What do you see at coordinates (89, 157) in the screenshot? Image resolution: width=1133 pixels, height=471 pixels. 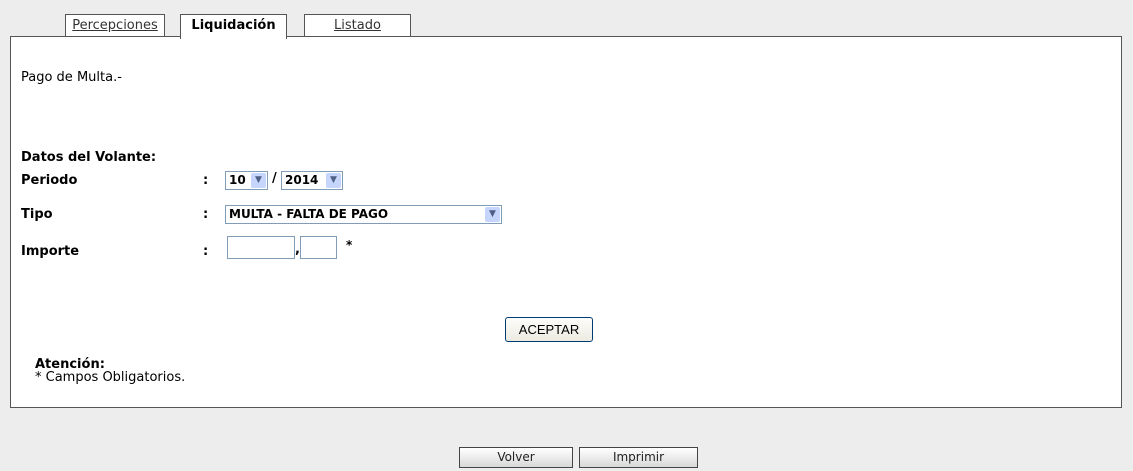 I see `section-title: Datos del Volante:` at bounding box center [89, 157].